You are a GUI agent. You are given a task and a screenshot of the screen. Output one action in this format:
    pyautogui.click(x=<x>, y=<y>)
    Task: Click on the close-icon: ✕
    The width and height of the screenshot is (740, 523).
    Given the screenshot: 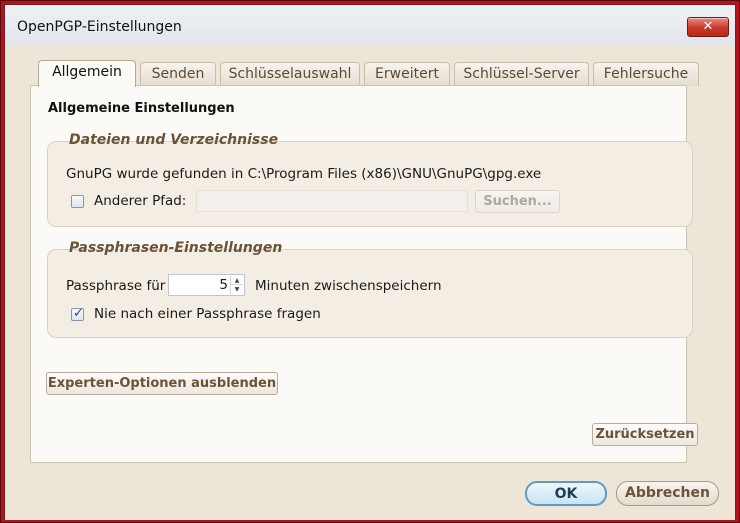 What is the action you would take?
    pyautogui.click(x=708, y=26)
    